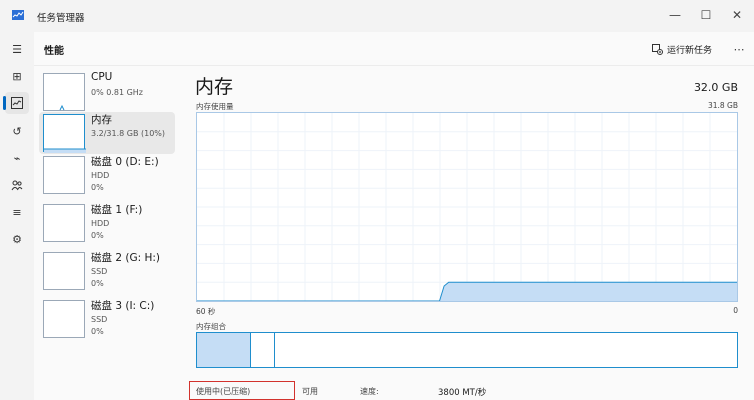 This screenshot has width=754, height=400. What do you see at coordinates (102, 77) in the screenshot?
I see `resource-name: CPU` at bounding box center [102, 77].